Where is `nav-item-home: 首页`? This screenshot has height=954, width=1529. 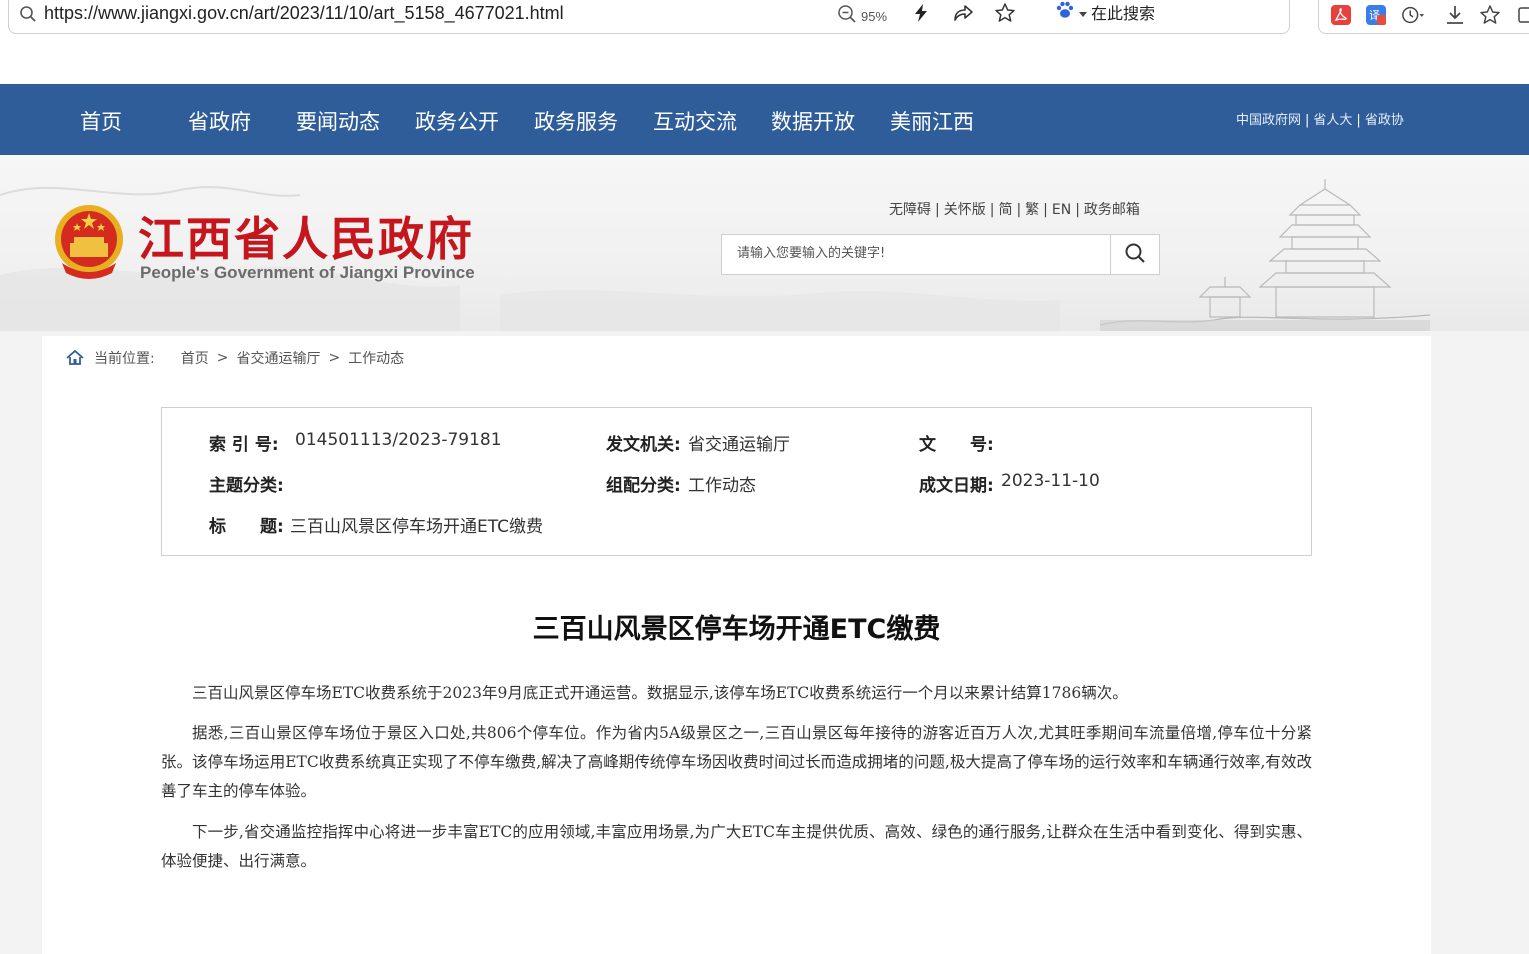
nav-item-home: 首页 is located at coordinates (101, 121).